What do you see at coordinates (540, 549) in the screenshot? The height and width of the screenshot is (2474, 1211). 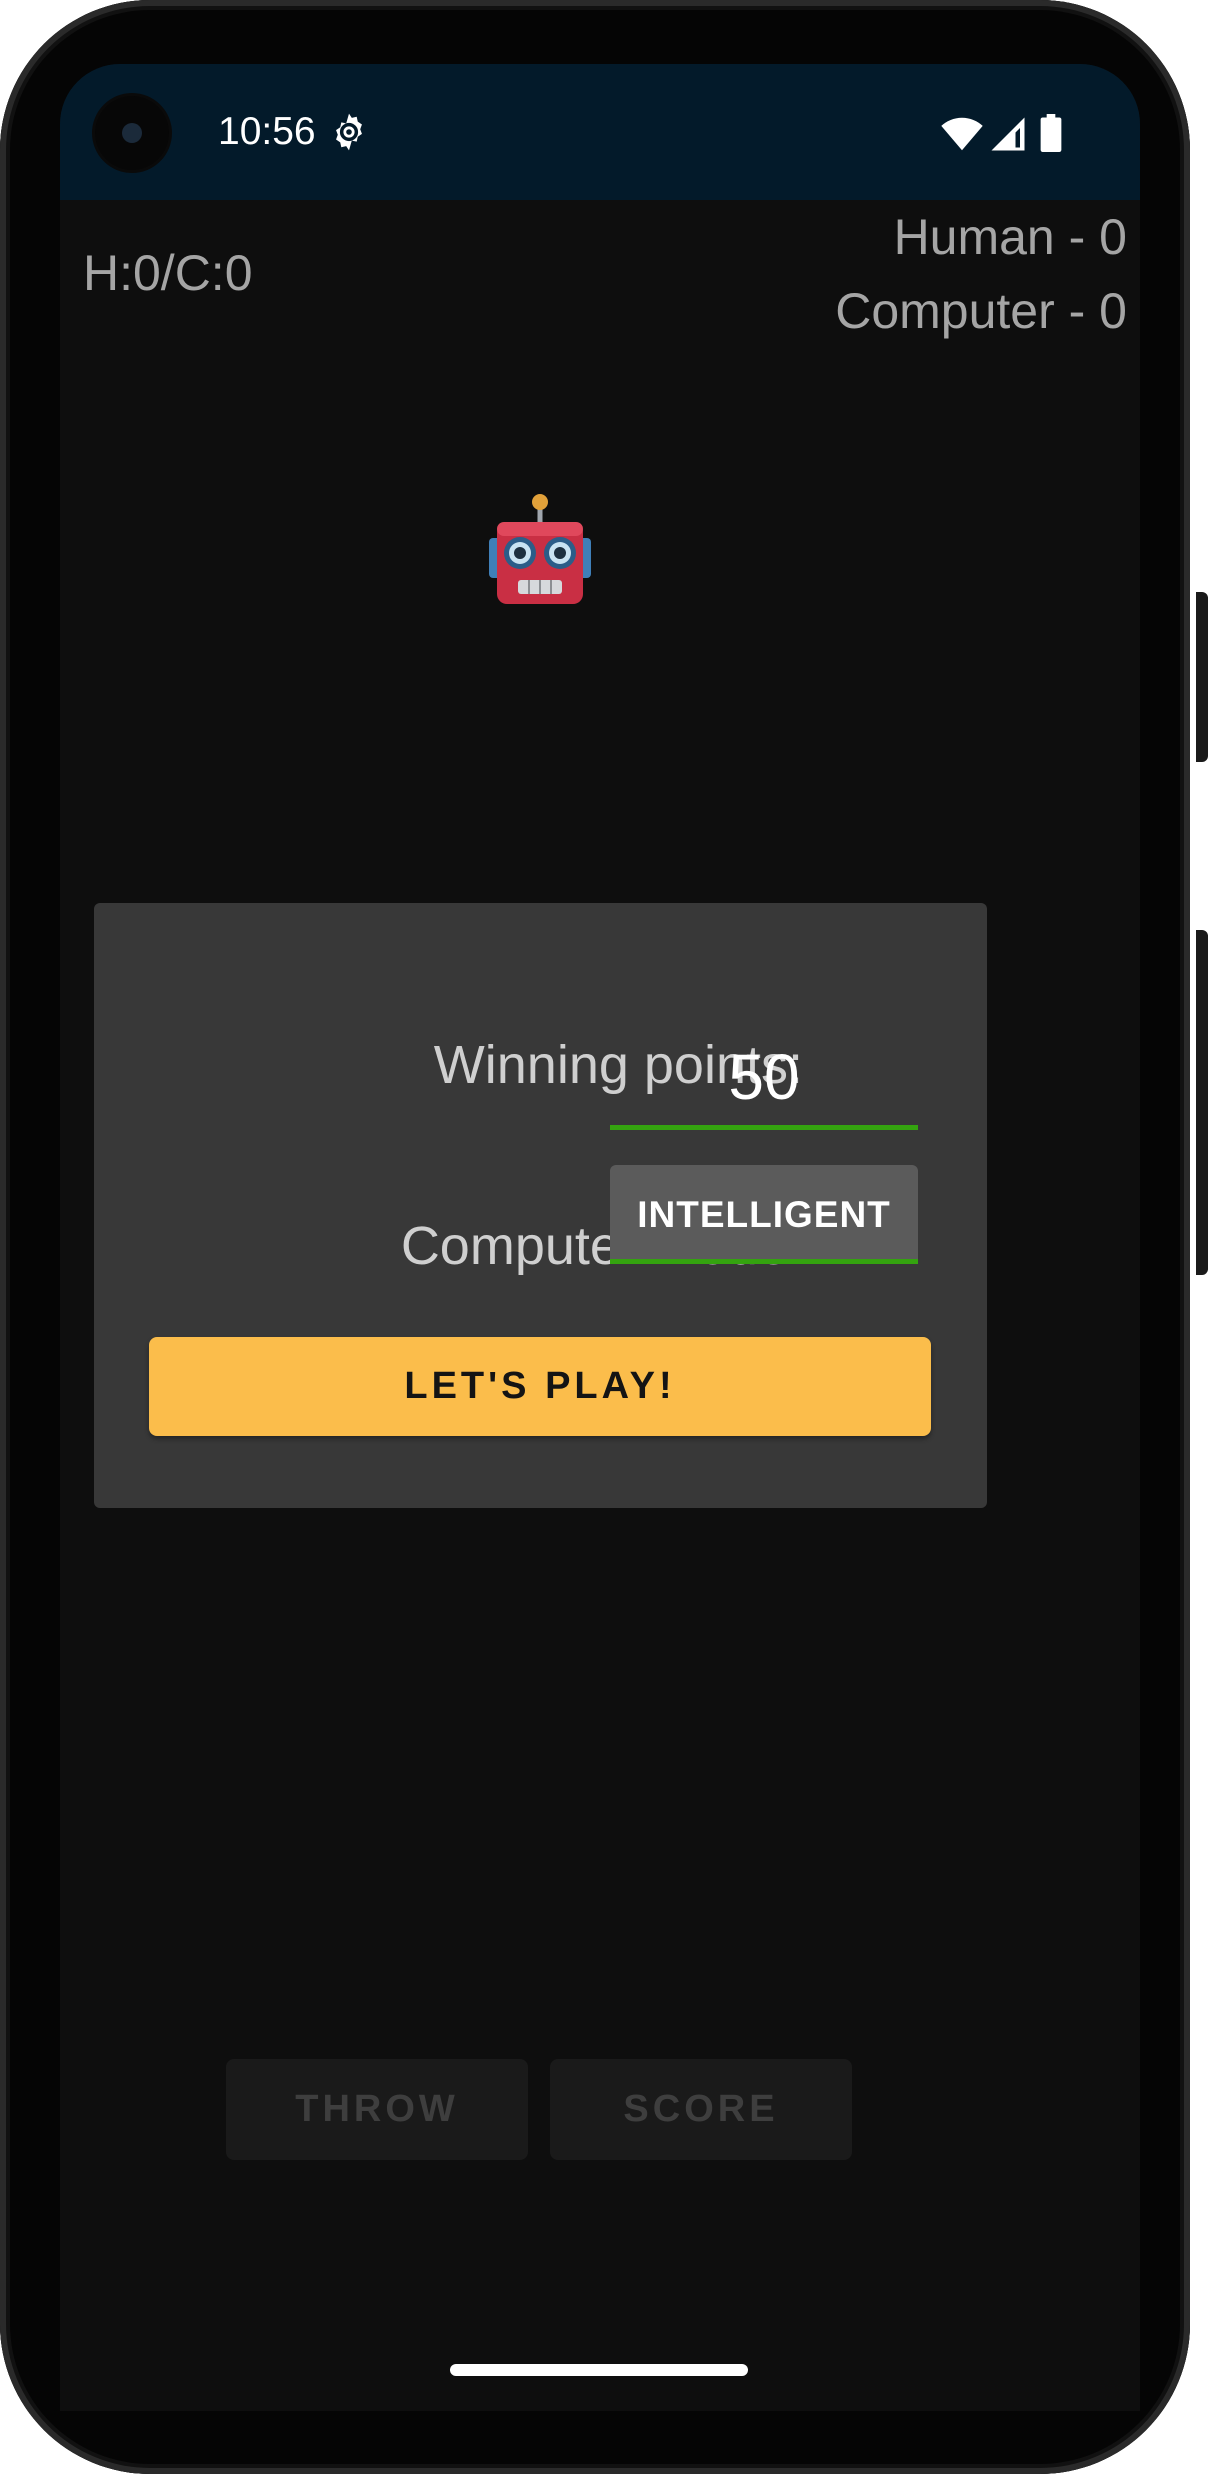 I see `robot-icon` at bounding box center [540, 549].